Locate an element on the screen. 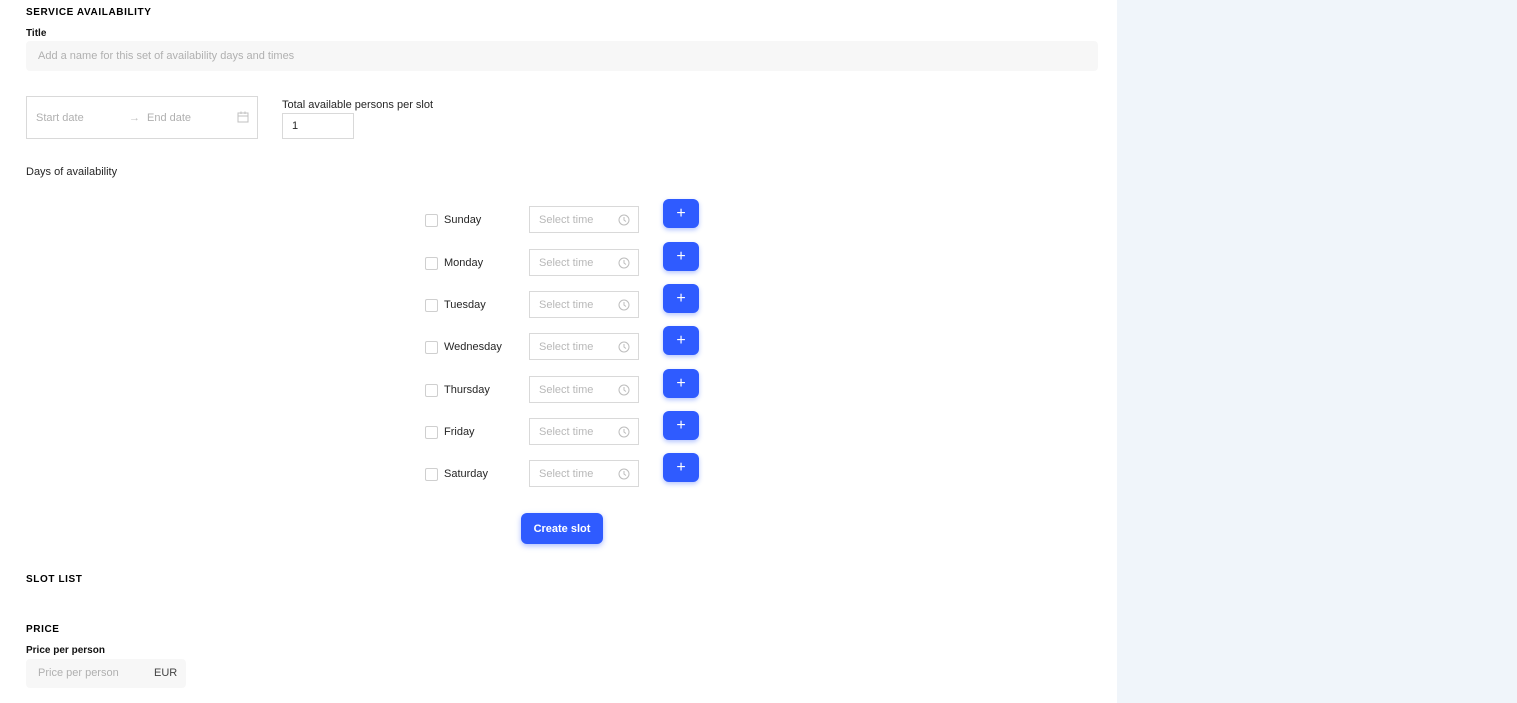 This screenshot has height=703, width=1517. price-input: Price per person EUR is located at coordinates (106, 673).